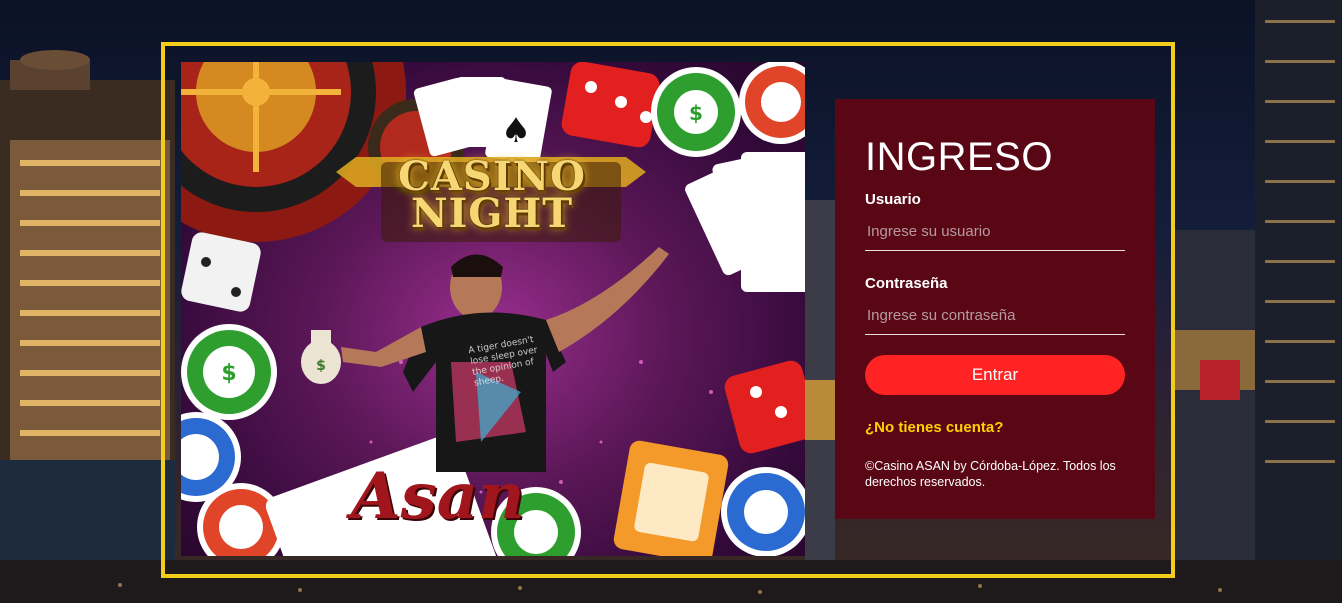 This screenshot has height=603, width=1342. What do you see at coordinates (492, 195) in the screenshot?
I see `casino-night-title: CASINO NIGHT` at bounding box center [492, 195].